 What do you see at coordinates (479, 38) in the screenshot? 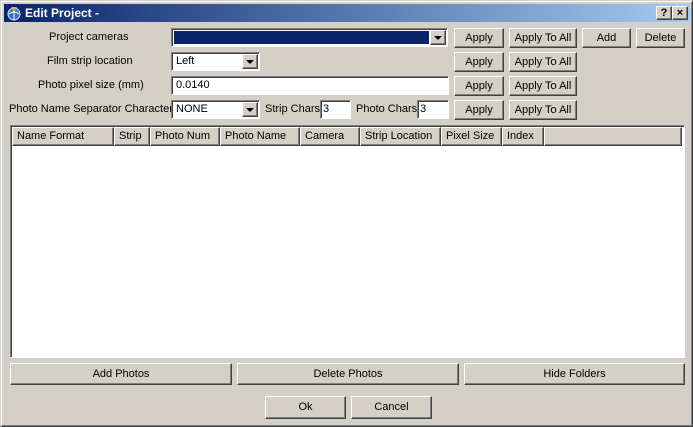
I see `cameras-apply-button: Apply` at bounding box center [479, 38].